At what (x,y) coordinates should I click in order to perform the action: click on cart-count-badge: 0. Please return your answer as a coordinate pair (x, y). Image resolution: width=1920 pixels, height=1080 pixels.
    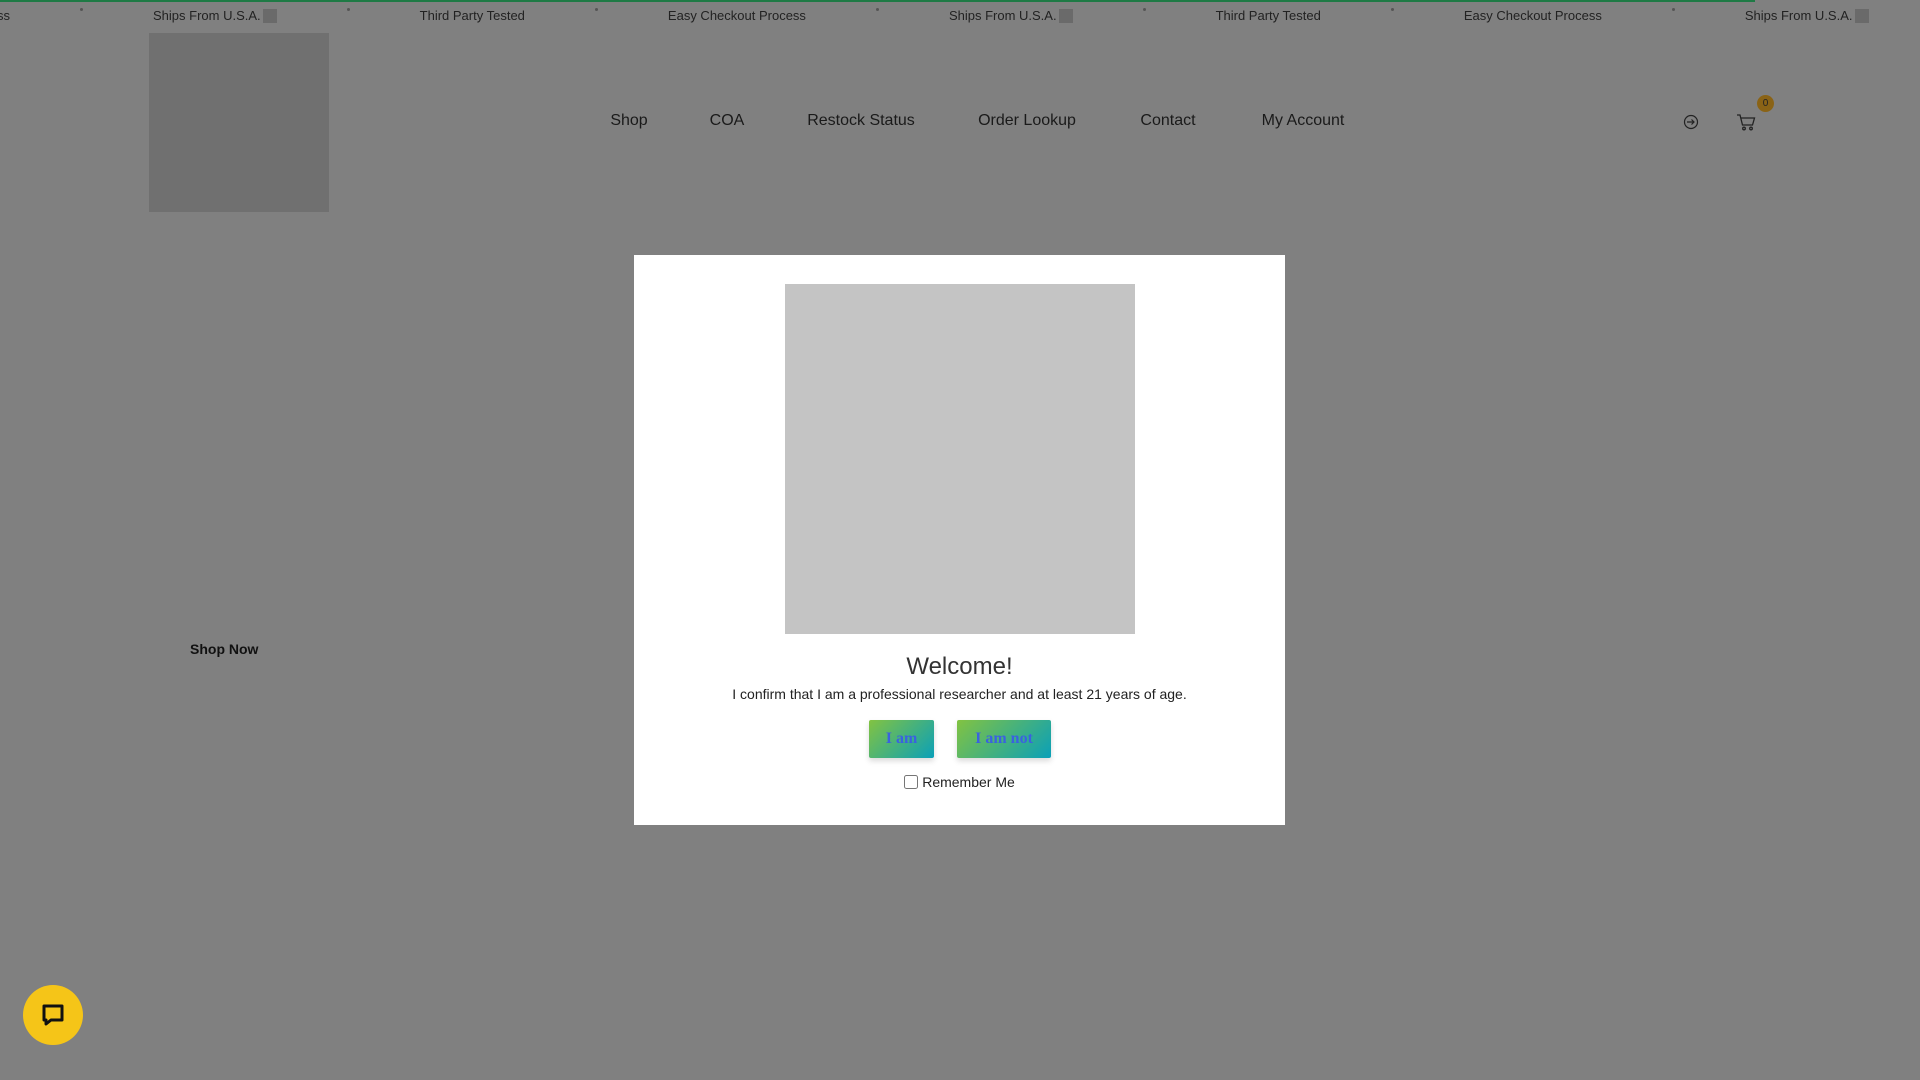
    Looking at the image, I should click on (1765, 103).